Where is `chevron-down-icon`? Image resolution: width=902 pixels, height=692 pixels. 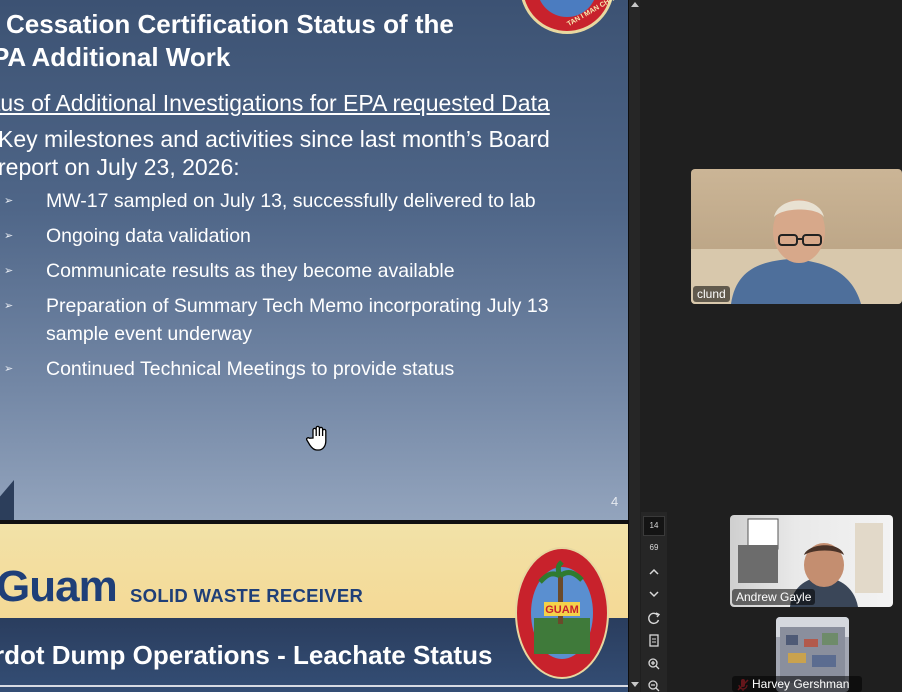 chevron-down-icon is located at coordinates (654, 594).